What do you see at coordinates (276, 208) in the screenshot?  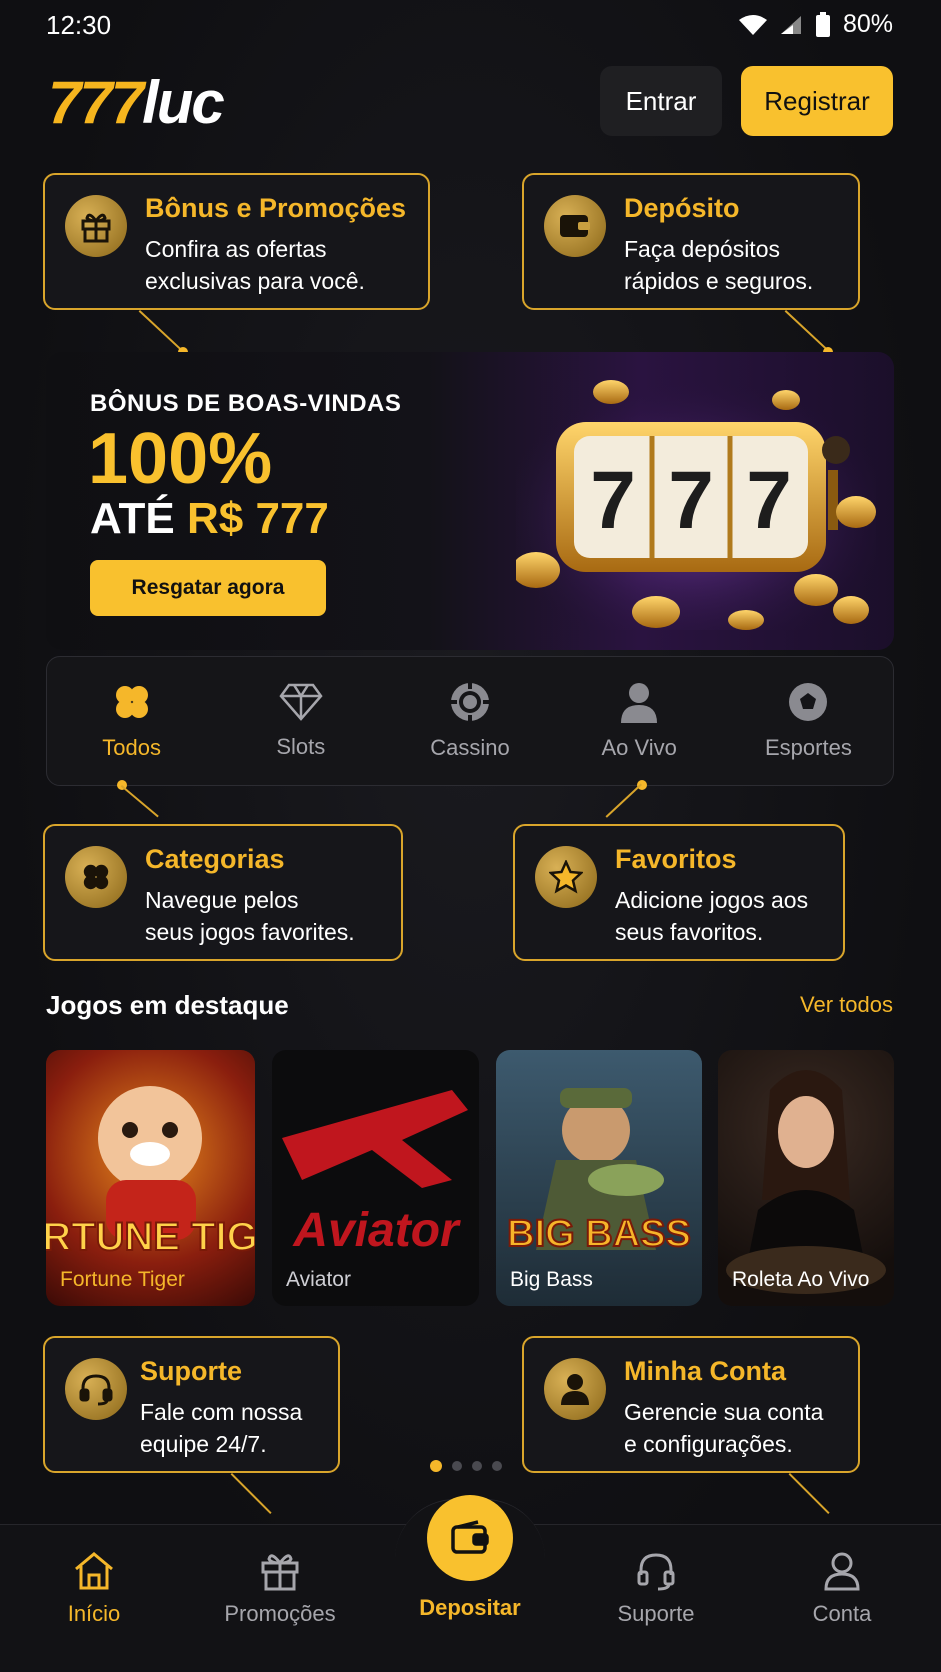 I see `tooltip-bonus-title: Bônus e Promoções` at bounding box center [276, 208].